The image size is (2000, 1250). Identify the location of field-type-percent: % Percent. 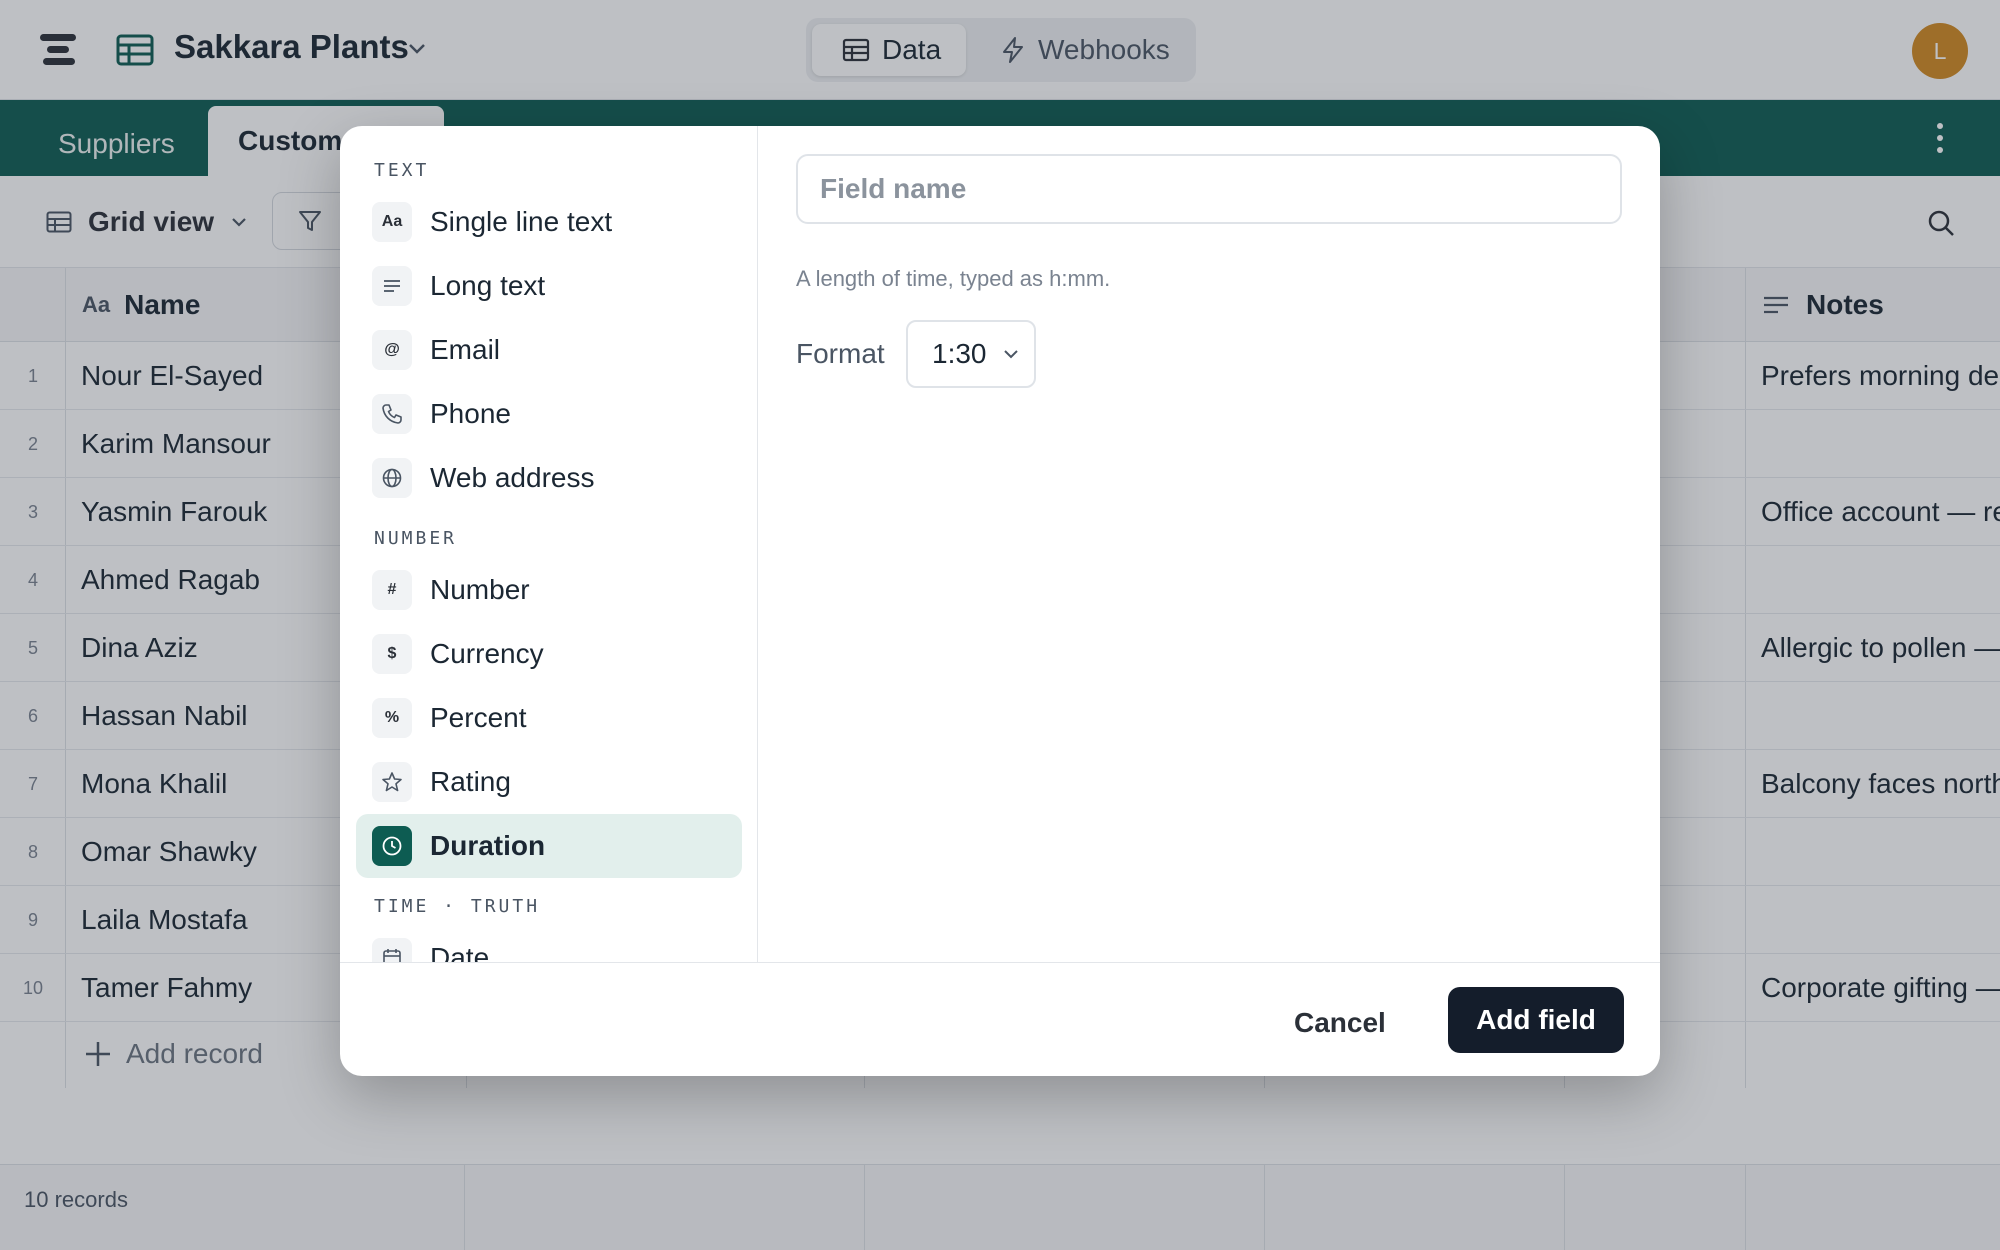
(549, 718).